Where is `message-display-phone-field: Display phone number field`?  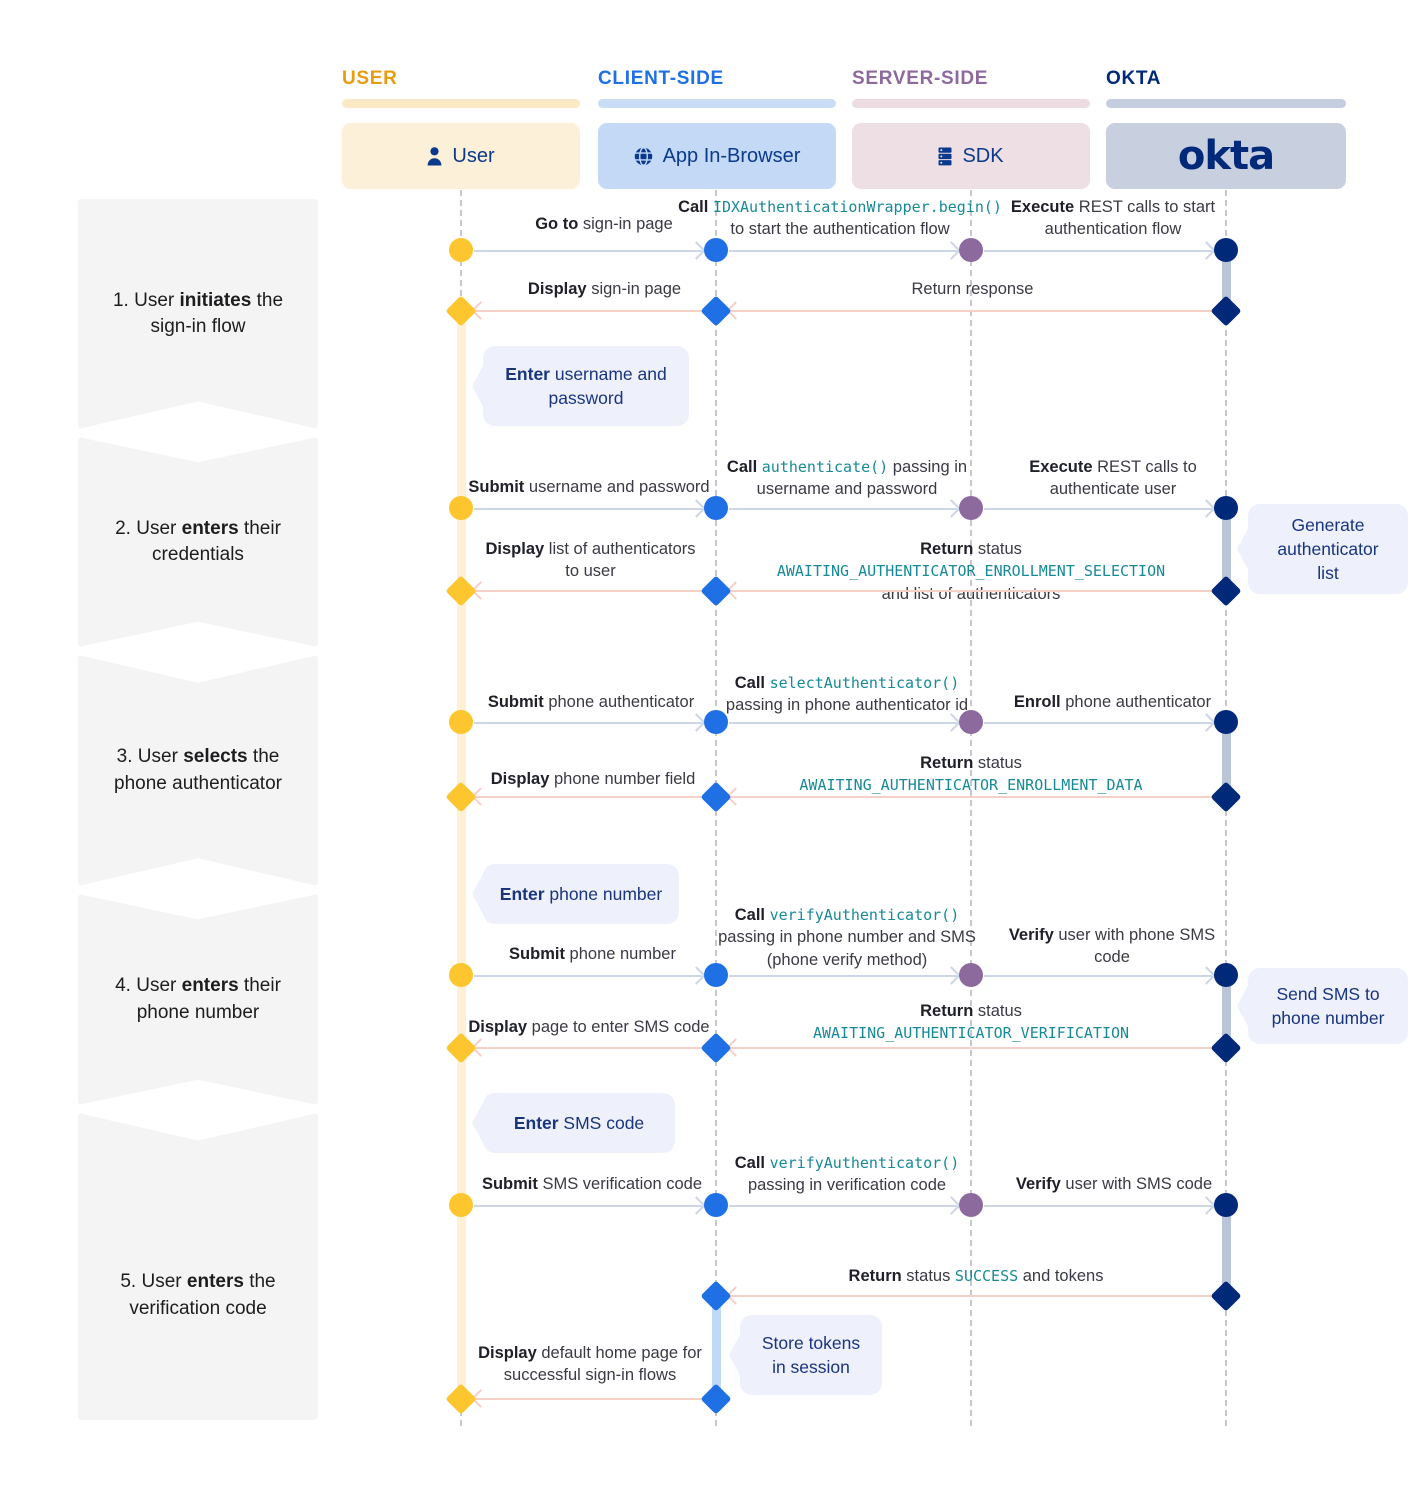 message-display-phone-field: Display phone number field is located at coordinates (593, 779).